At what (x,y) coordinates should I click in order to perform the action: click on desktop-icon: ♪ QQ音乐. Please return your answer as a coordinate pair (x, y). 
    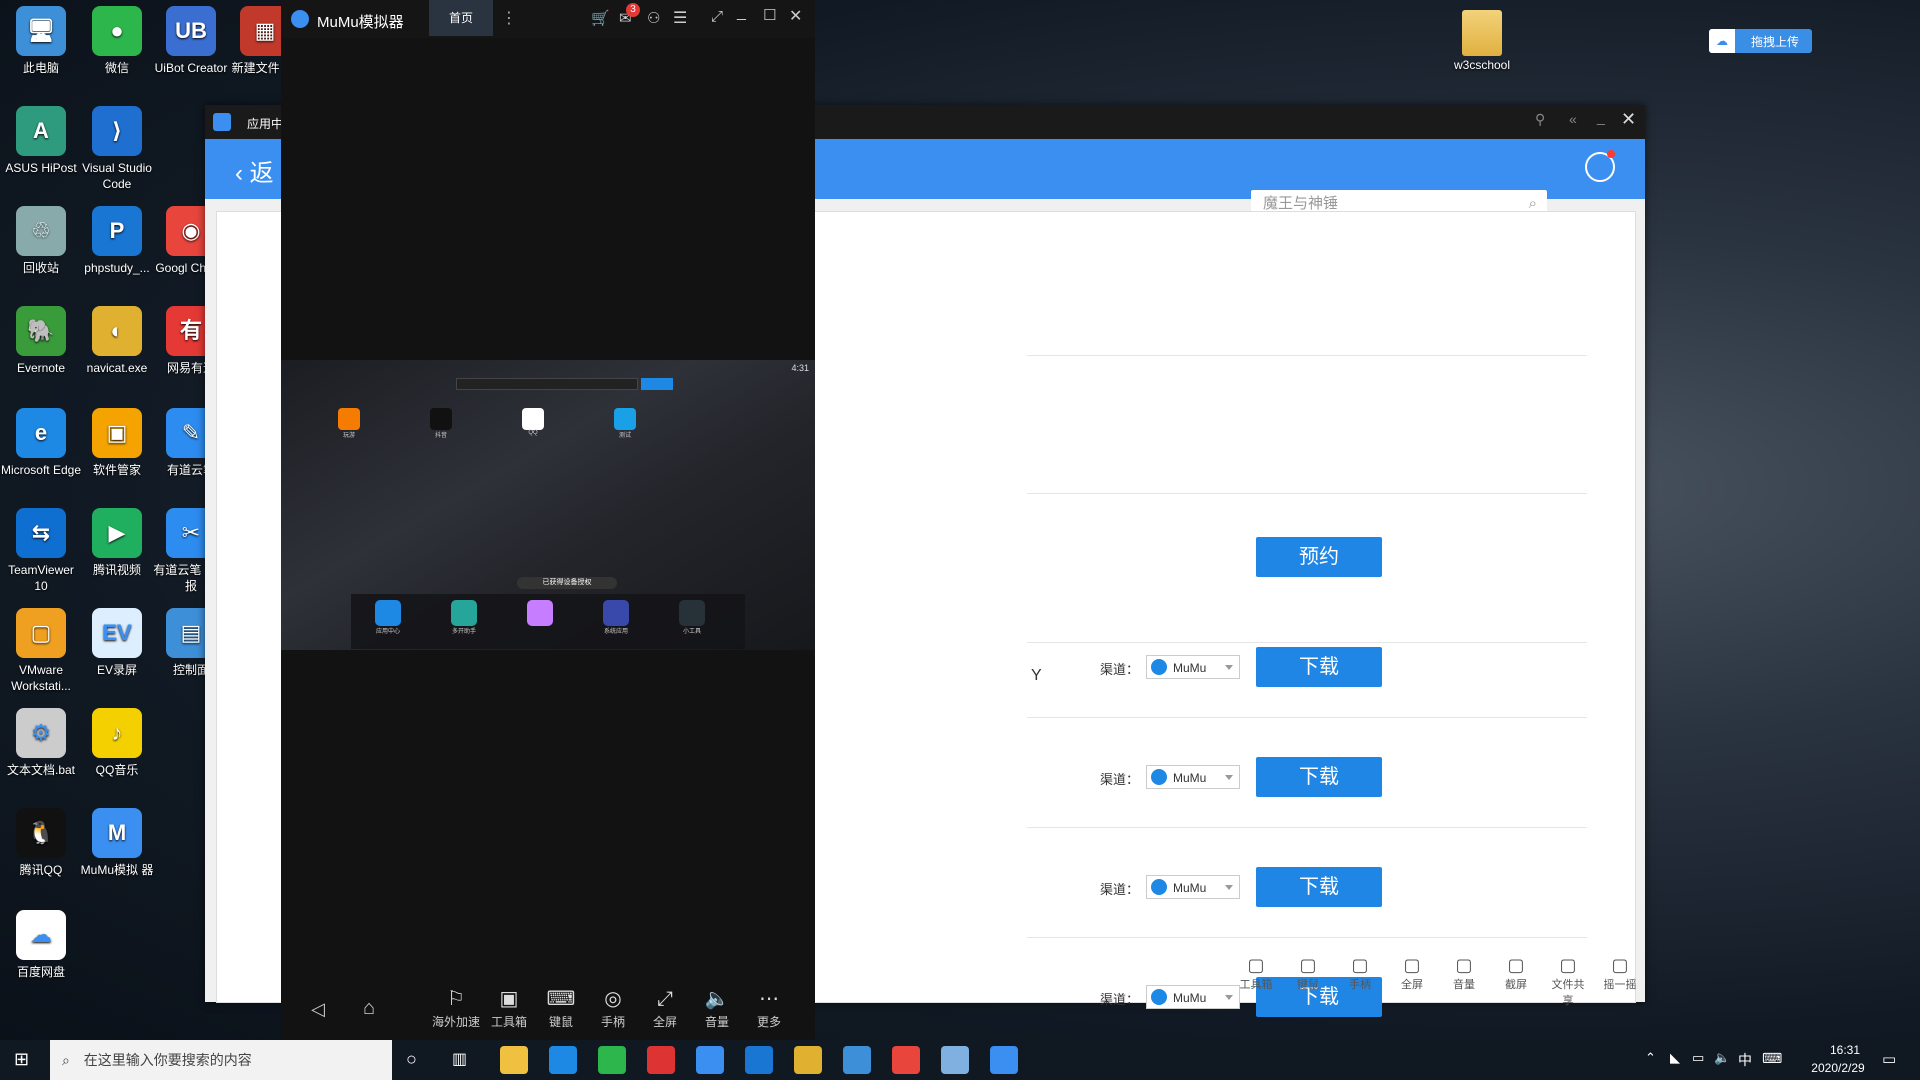
    Looking at the image, I should click on (117, 743).